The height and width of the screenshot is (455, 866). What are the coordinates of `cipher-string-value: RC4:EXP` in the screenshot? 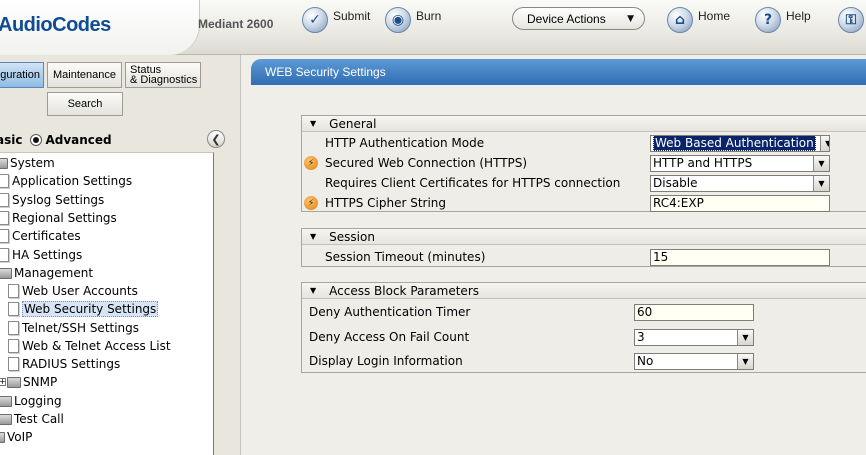 It's located at (678, 203).